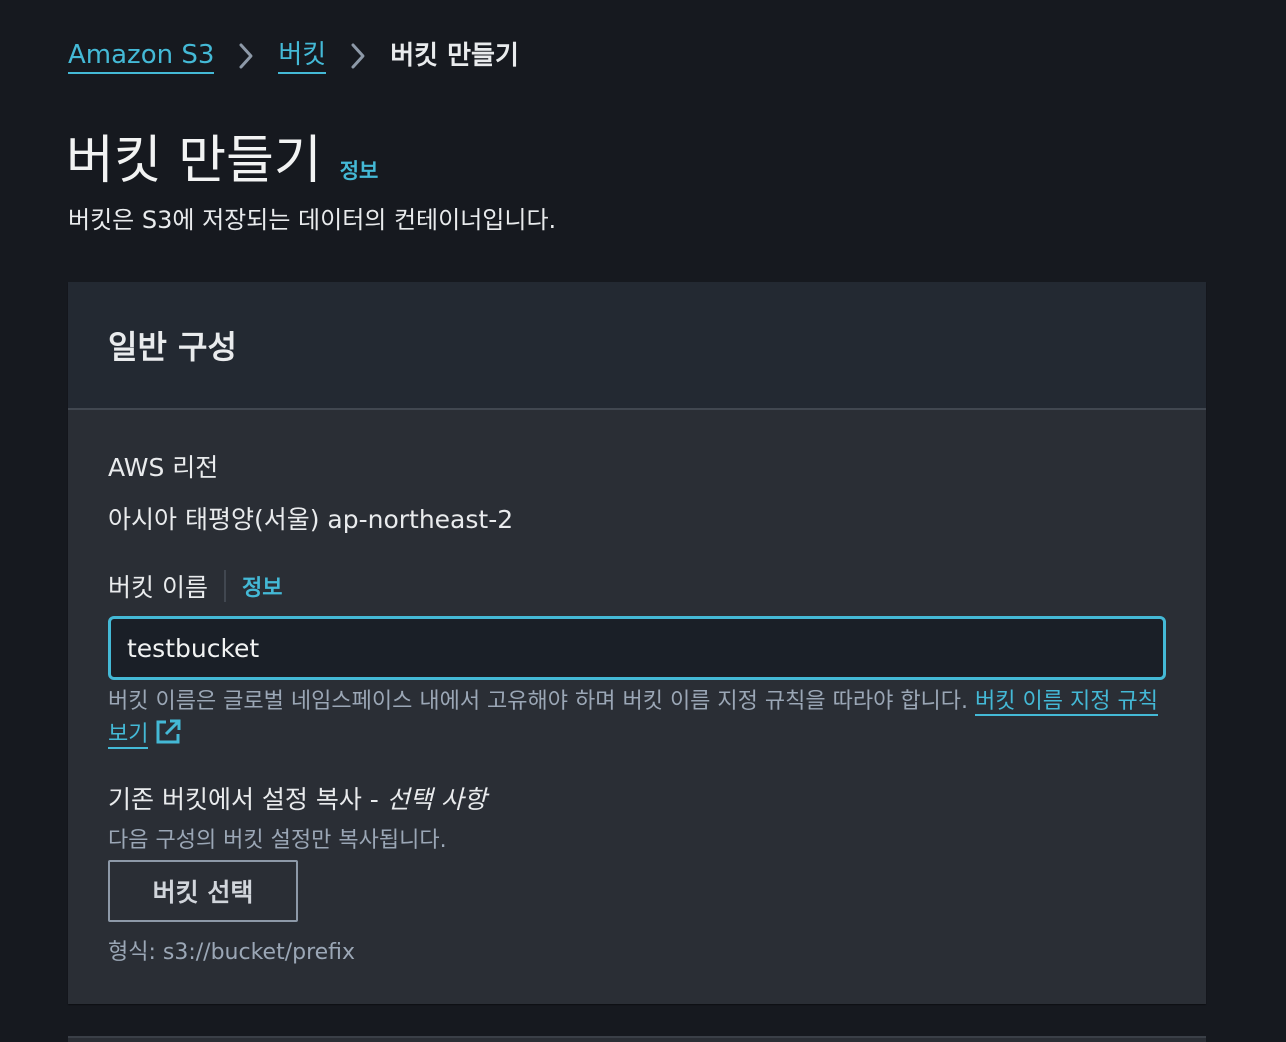 Image resolution: width=1286 pixels, height=1042 pixels. What do you see at coordinates (637, 648) in the screenshot?
I see `bucket-name-input` at bounding box center [637, 648].